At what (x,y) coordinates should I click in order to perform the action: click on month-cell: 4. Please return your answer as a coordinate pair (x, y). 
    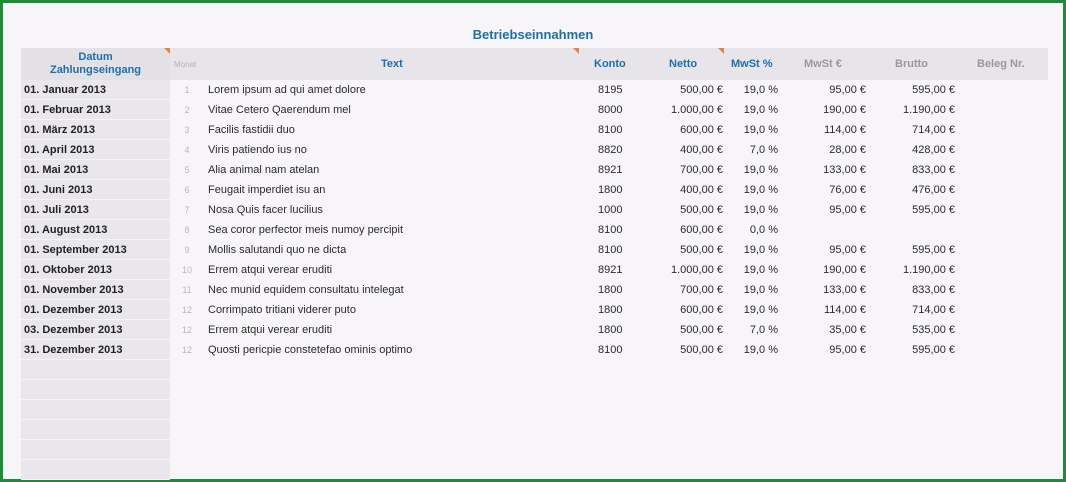
    Looking at the image, I should click on (187, 150).